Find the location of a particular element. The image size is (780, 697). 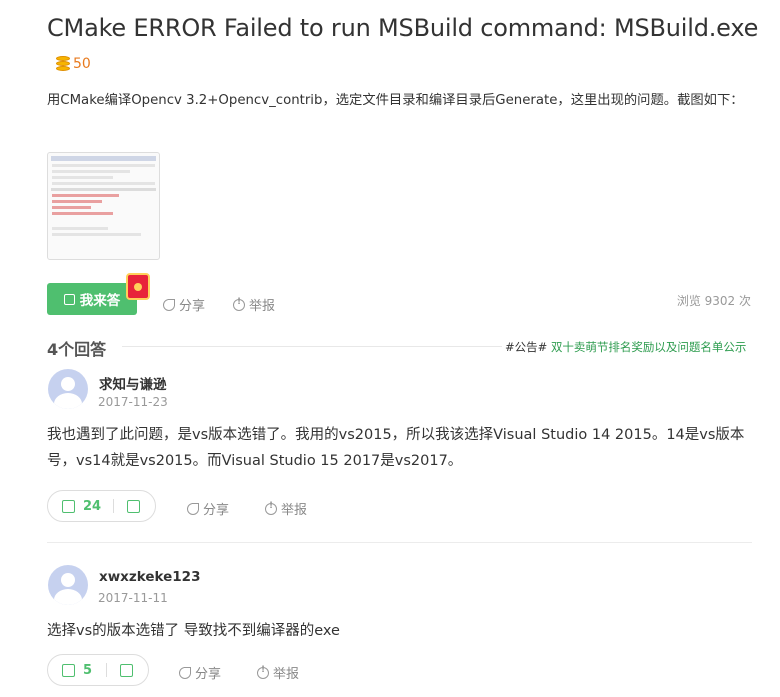

screenshot-thumbnail is located at coordinates (103, 206).